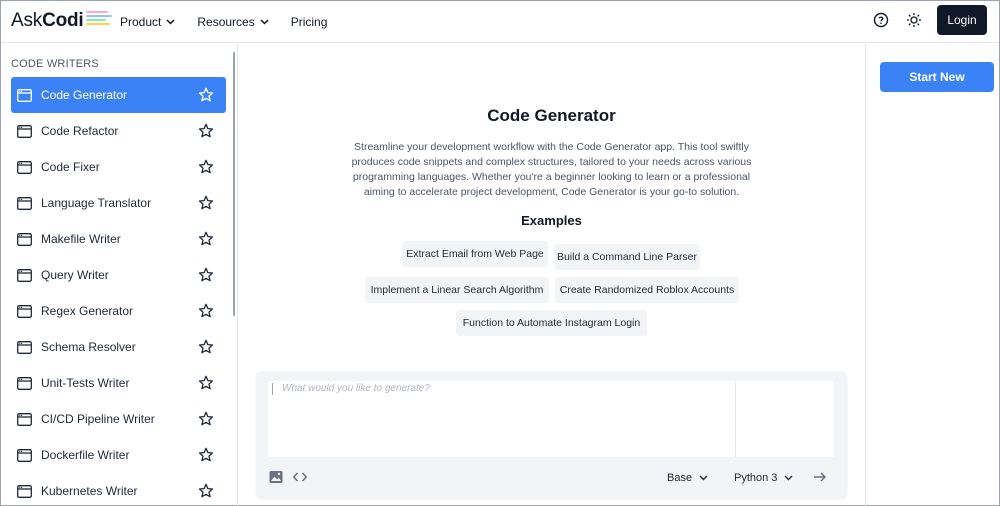  What do you see at coordinates (98, 419) in the screenshot?
I see `sidebar-item-label: CI/CD Pipeline Writer` at bounding box center [98, 419].